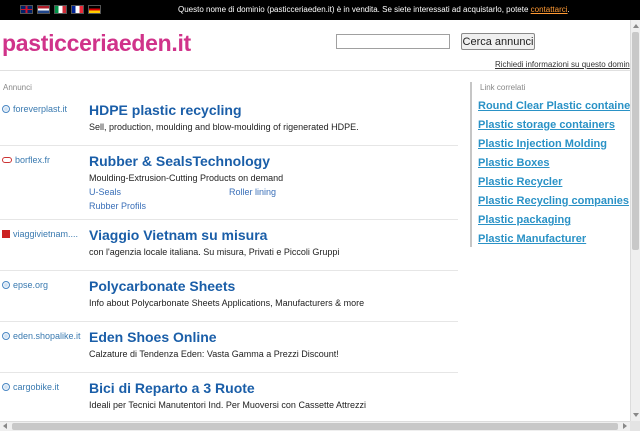 The height and width of the screenshot is (431, 640). What do you see at coordinates (117, 206) in the screenshot?
I see `ad-sublink-rubber-profils: Rubber Profils` at bounding box center [117, 206].